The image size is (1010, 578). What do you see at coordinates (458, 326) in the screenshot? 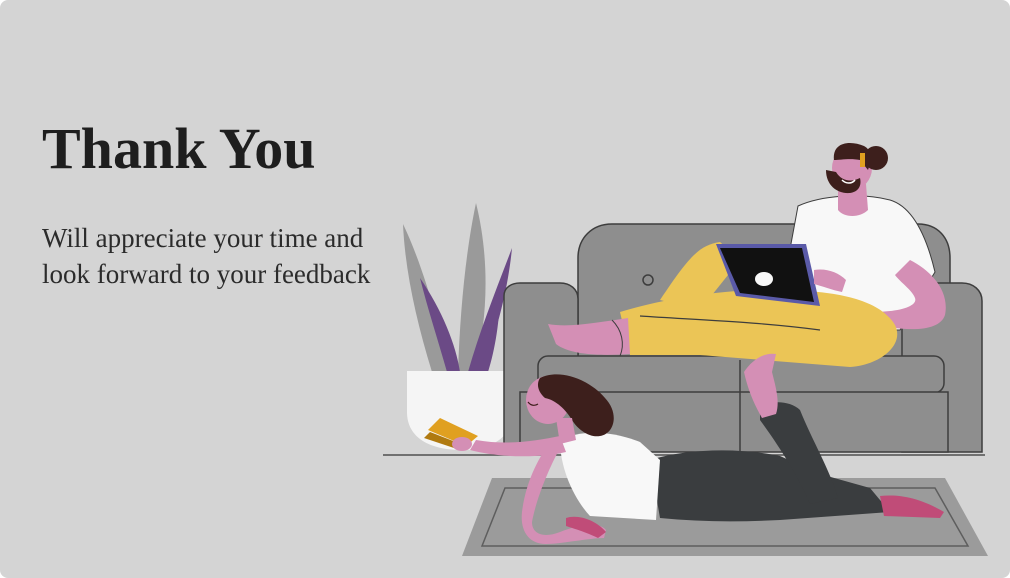
I see `plant-icon` at bounding box center [458, 326].